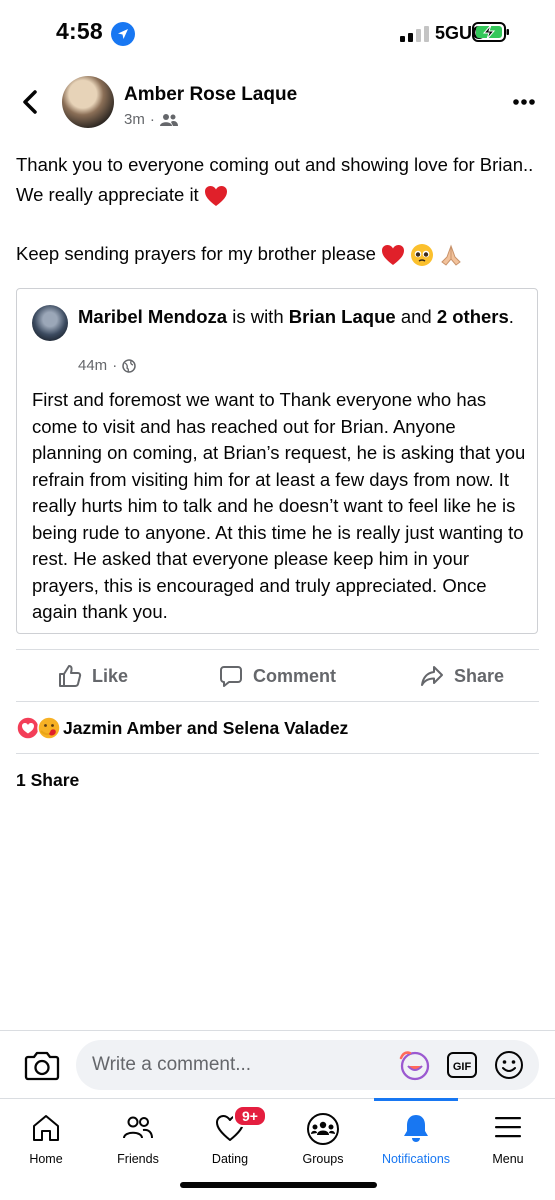  I want to click on share-button: Share, so click(462, 676).